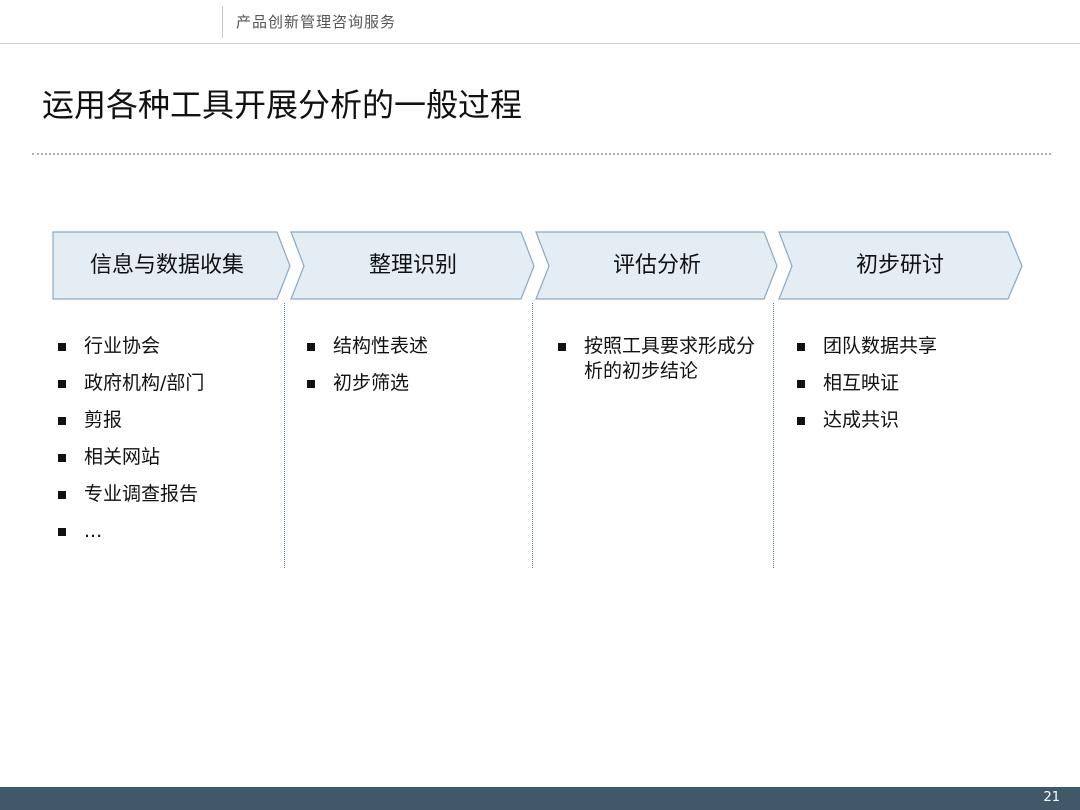 The width and height of the screenshot is (1080, 810). Describe the element at coordinates (166, 457) in the screenshot. I see `list-item: 相关网站` at that location.